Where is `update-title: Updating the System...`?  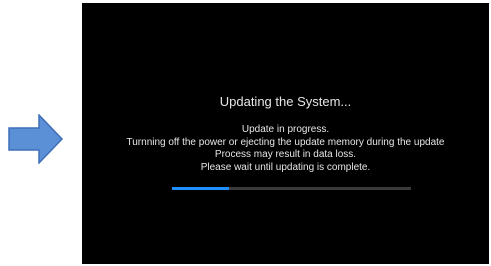
update-title: Updating the System... is located at coordinates (285, 101).